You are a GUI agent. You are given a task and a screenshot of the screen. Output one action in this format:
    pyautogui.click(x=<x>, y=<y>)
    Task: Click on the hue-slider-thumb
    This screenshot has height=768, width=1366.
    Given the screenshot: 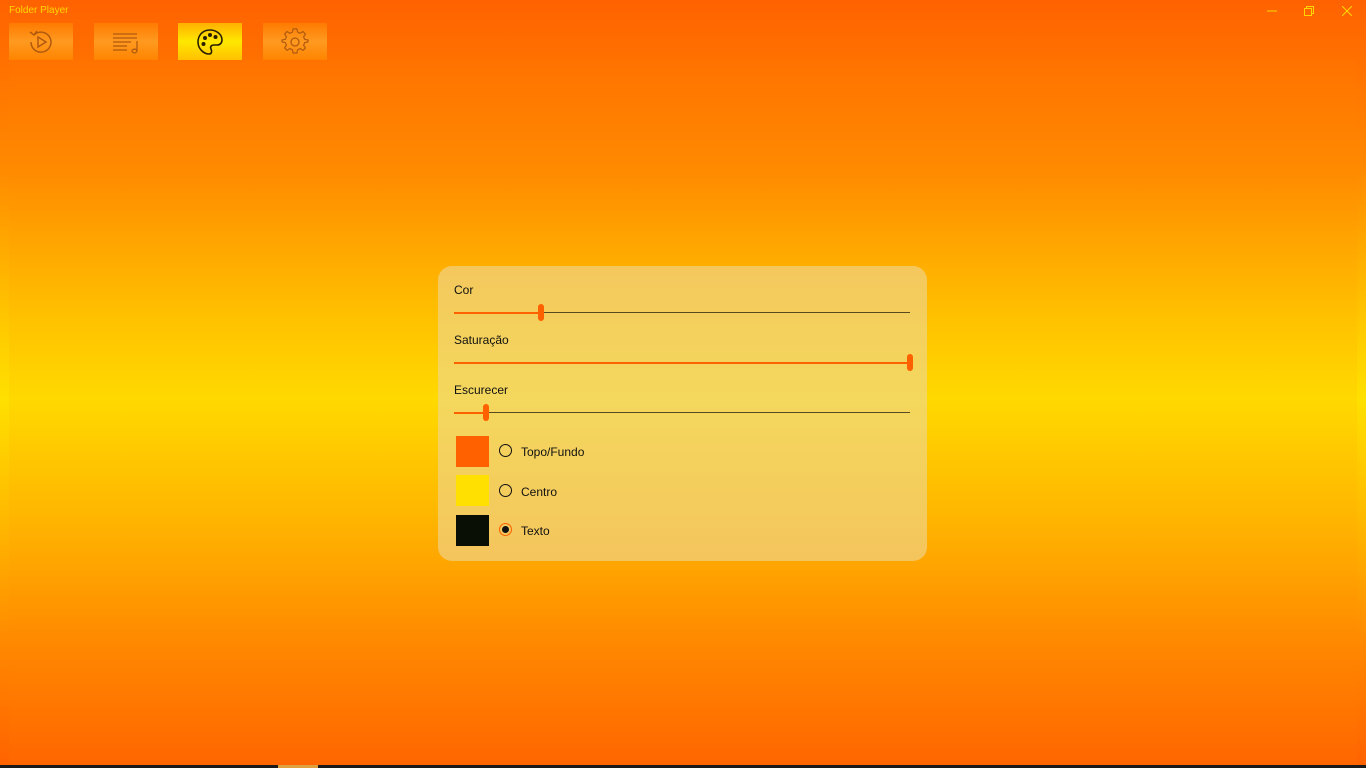 What is the action you would take?
    pyautogui.click(x=540, y=312)
    